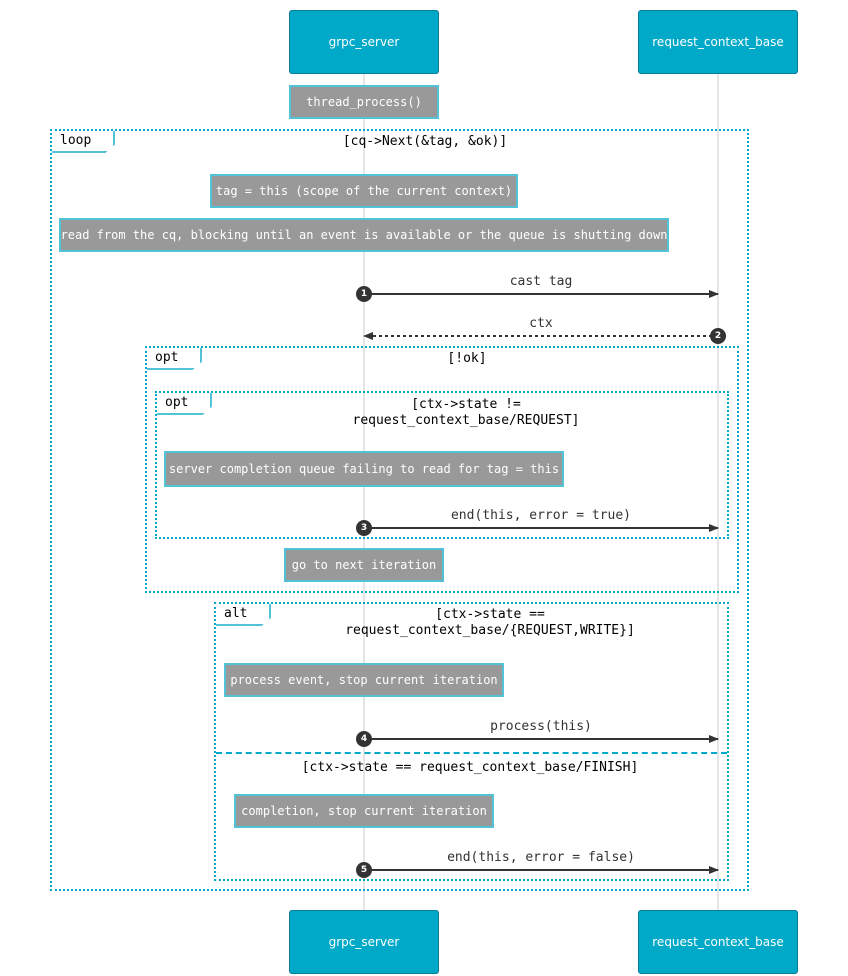 This screenshot has width=848, height=976. I want to click on participant-grpc-server-bottom: grpc_server, so click(364, 942).